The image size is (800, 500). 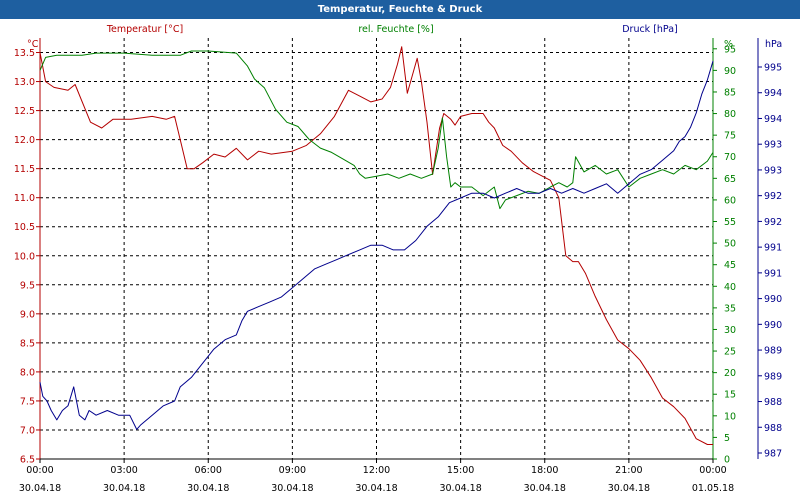 What do you see at coordinates (24, 256) in the screenshot?
I see `left-tick-label: 10.0` at bounding box center [24, 256].